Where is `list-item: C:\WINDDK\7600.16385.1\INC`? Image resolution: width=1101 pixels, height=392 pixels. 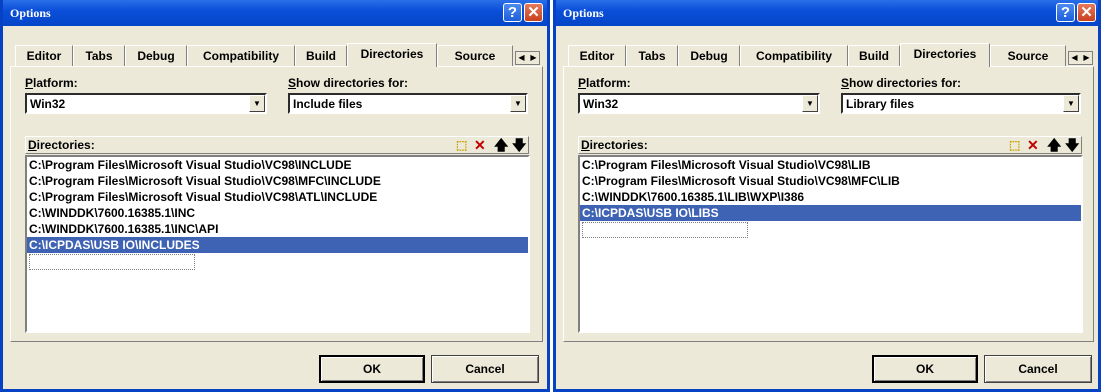
list-item: C:\WINDDK\7600.16385.1\INC is located at coordinates (277, 213).